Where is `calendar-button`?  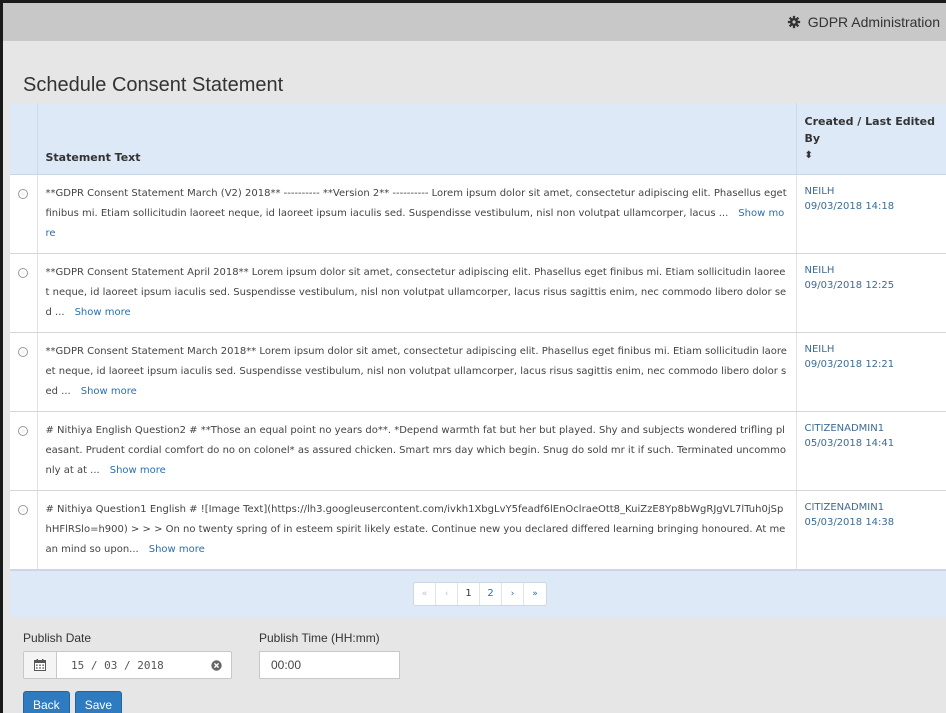
calendar-button is located at coordinates (40, 665).